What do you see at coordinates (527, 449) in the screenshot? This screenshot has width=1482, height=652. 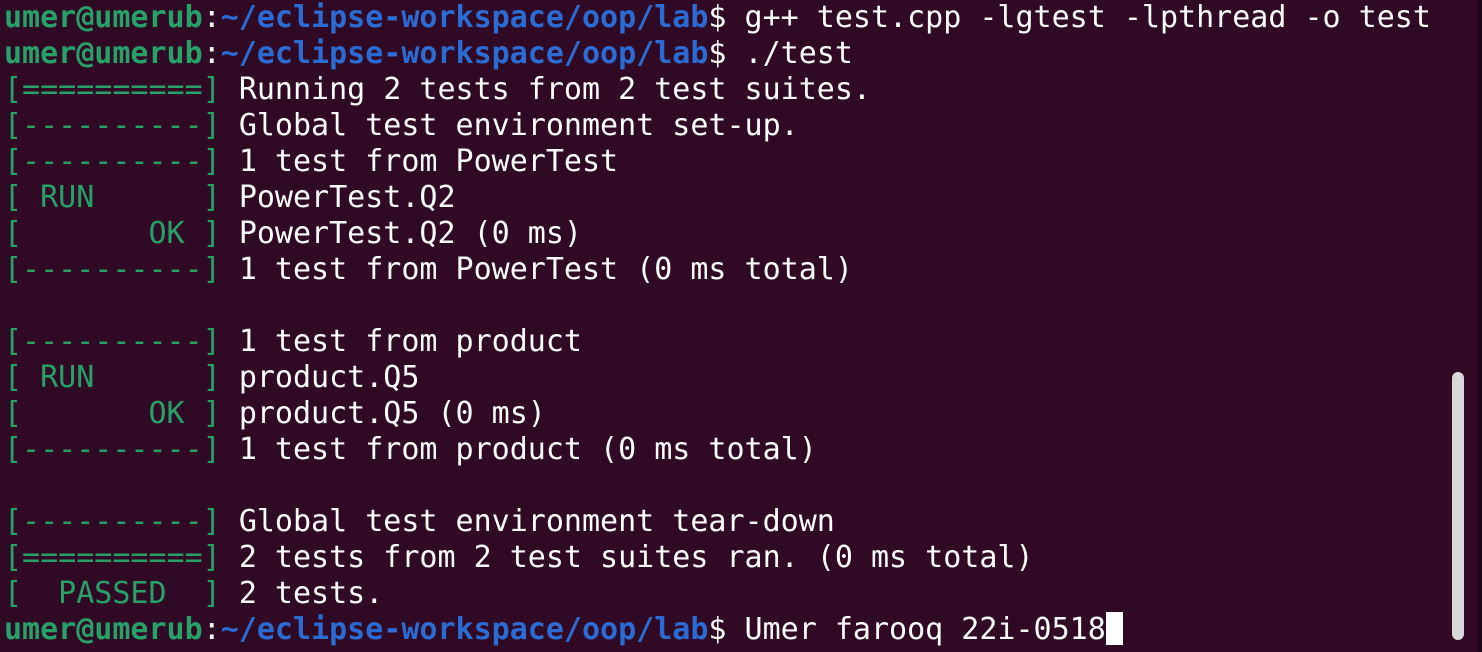 I see `output-text: 1 test from product (0 ms total)` at bounding box center [527, 449].